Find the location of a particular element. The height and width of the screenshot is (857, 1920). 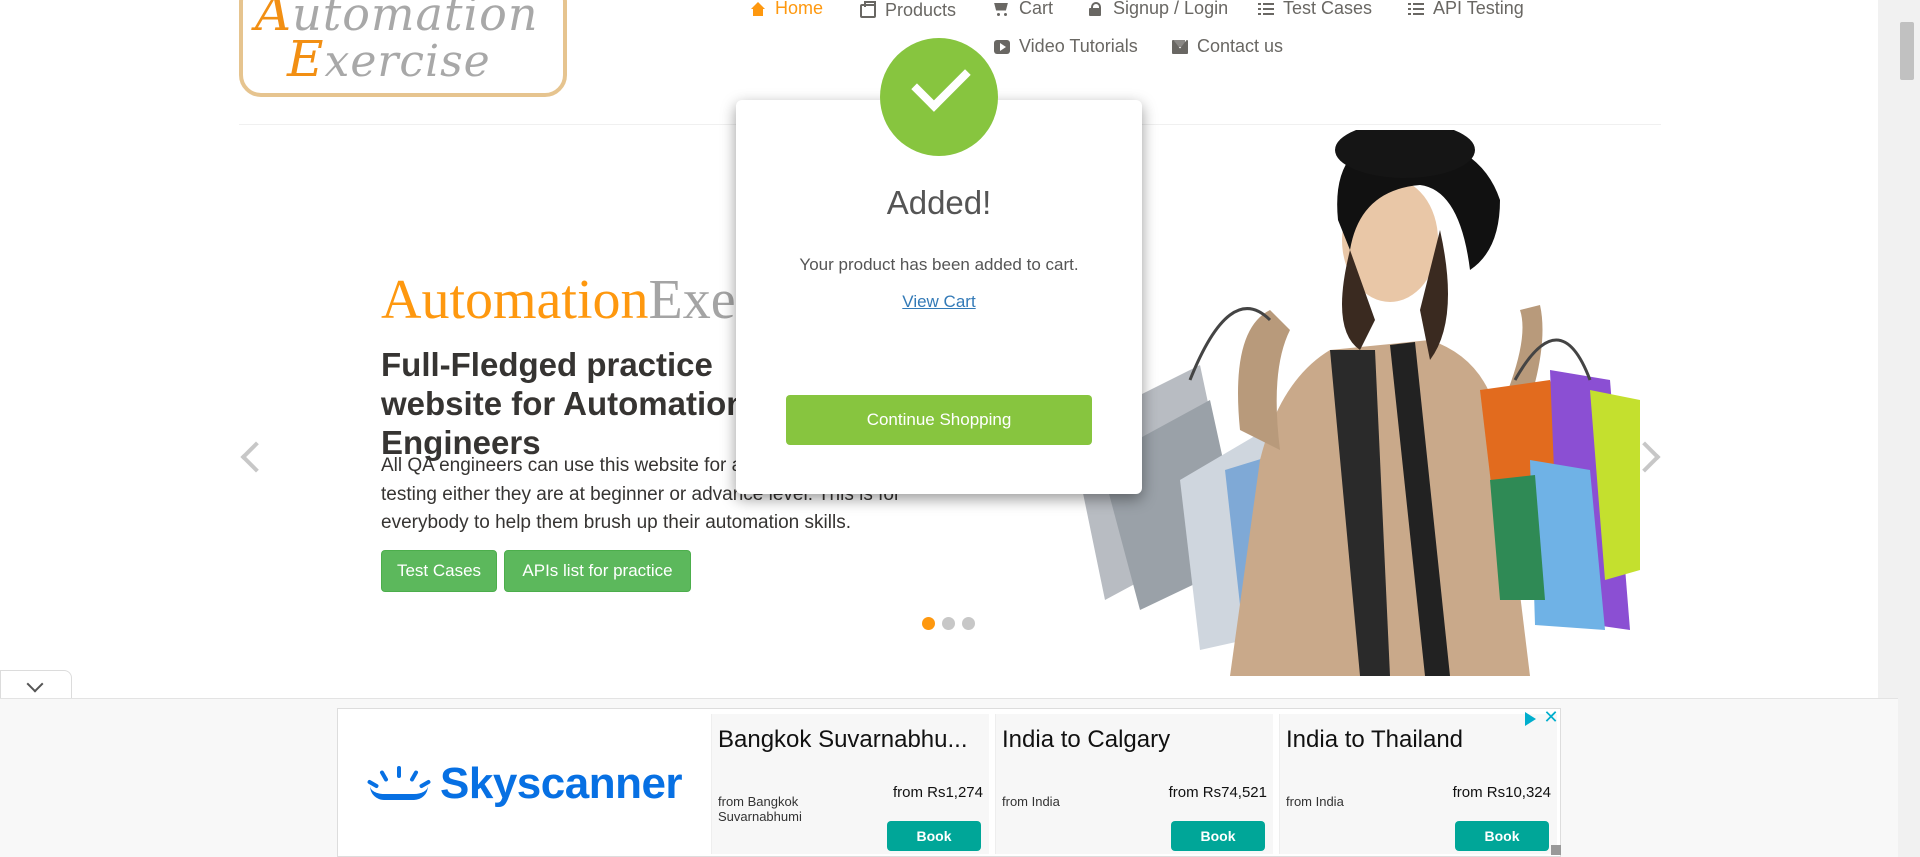

ad-card-from: from Bangkok Suvarnabhumi is located at coordinates (760, 809).